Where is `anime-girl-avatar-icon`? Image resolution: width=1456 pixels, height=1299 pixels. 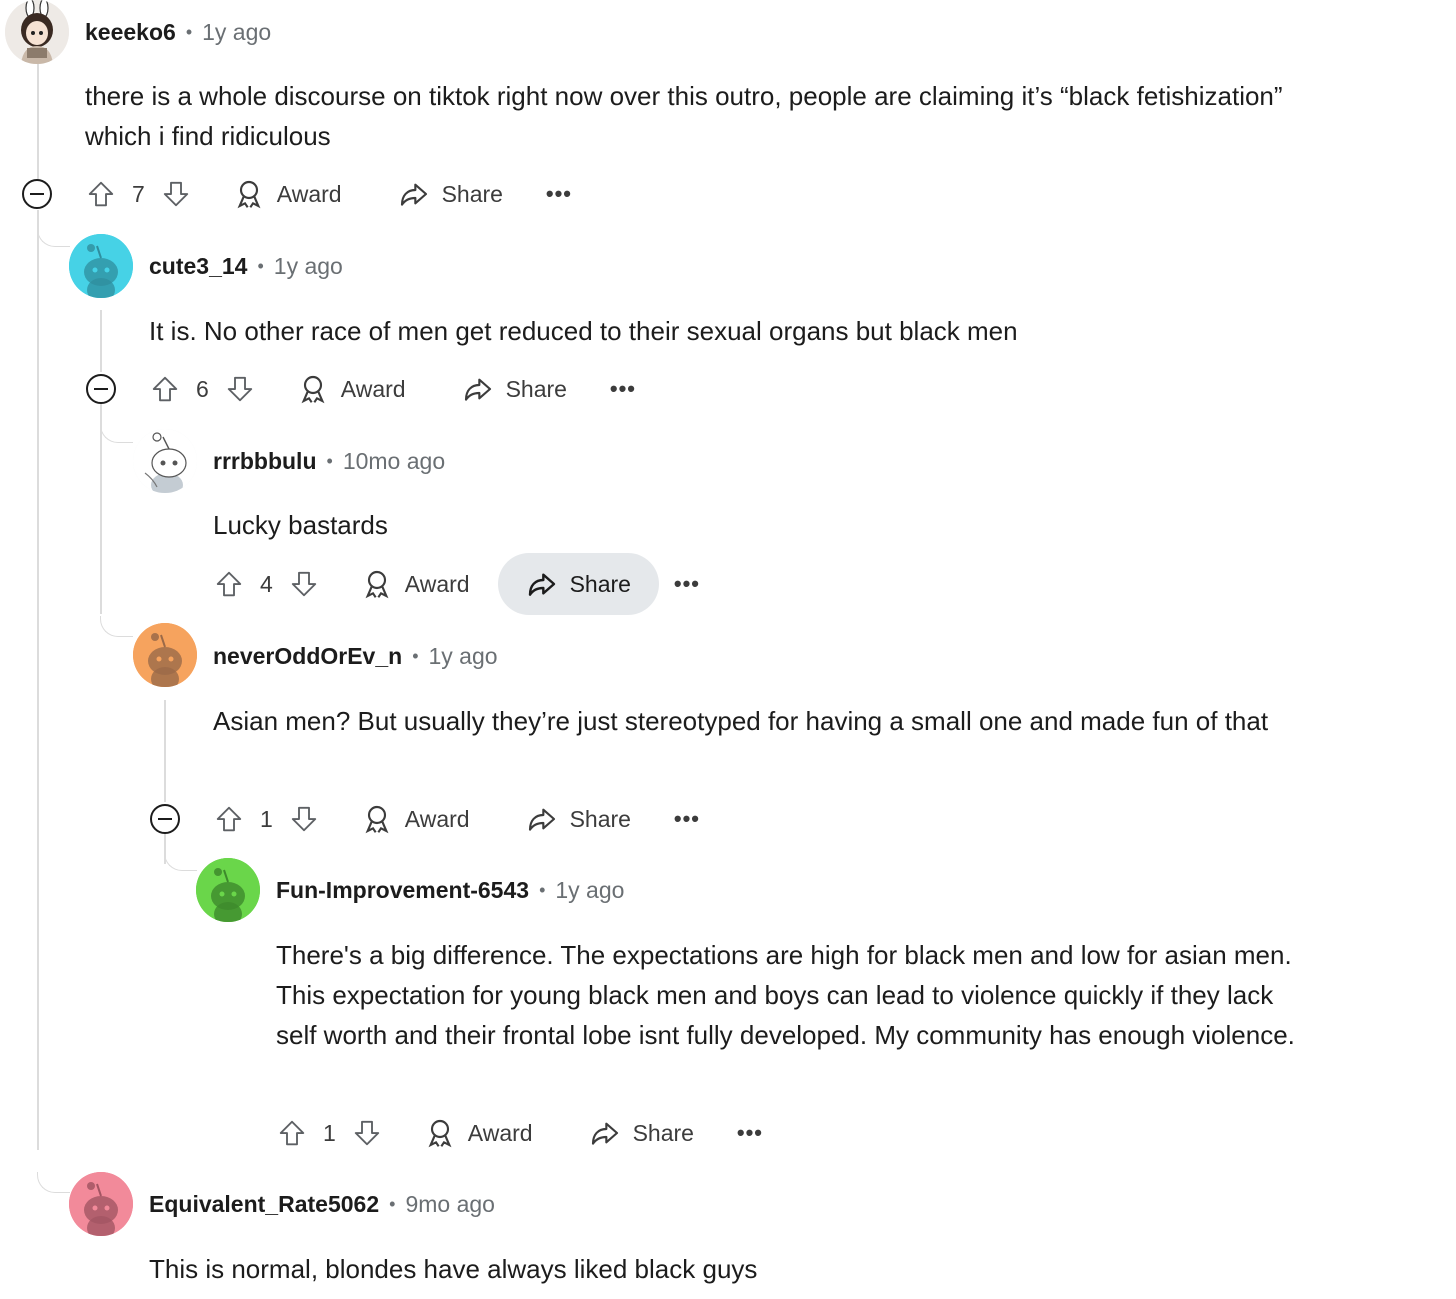
anime-girl-avatar-icon is located at coordinates (37, 32).